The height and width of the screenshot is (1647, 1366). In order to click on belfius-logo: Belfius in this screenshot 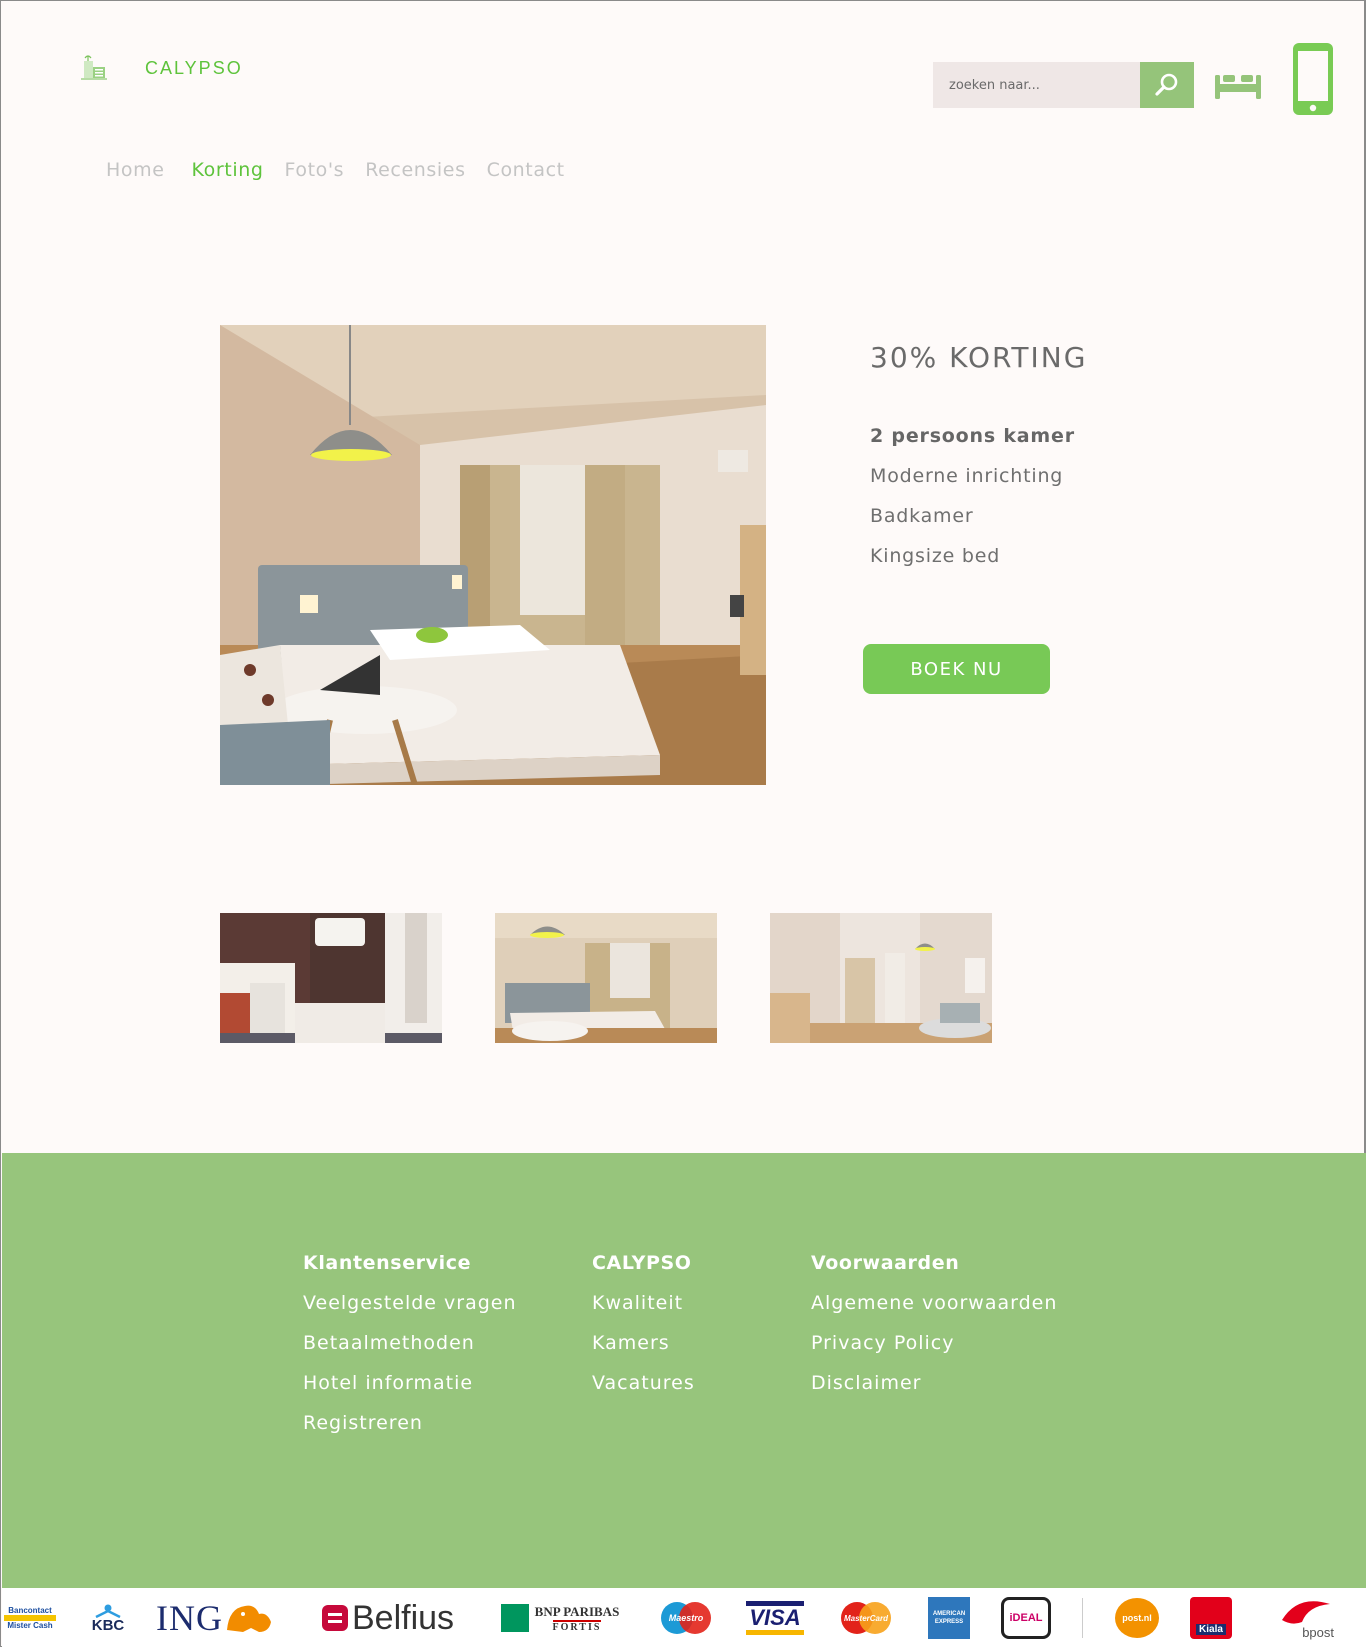, I will do `click(392, 1618)`.